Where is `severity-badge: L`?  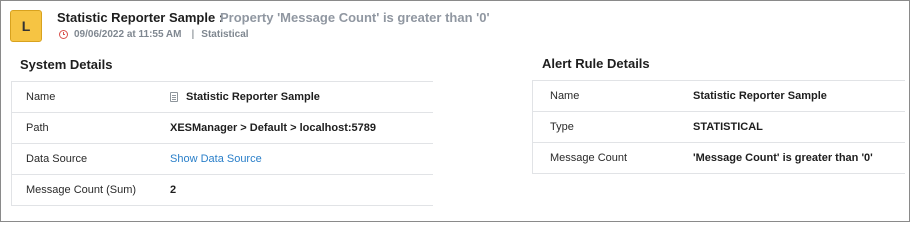 severity-badge: L is located at coordinates (26, 26).